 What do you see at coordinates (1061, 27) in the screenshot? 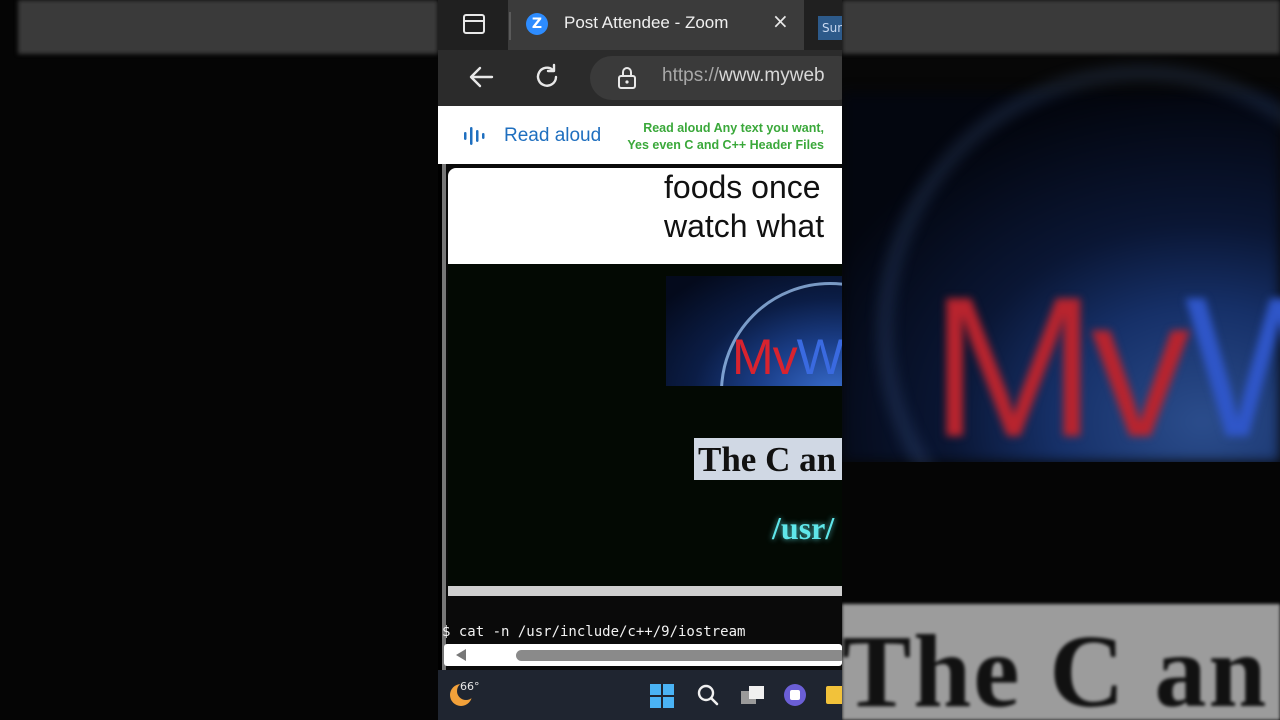
I see `right-blurred-topbar` at bounding box center [1061, 27].